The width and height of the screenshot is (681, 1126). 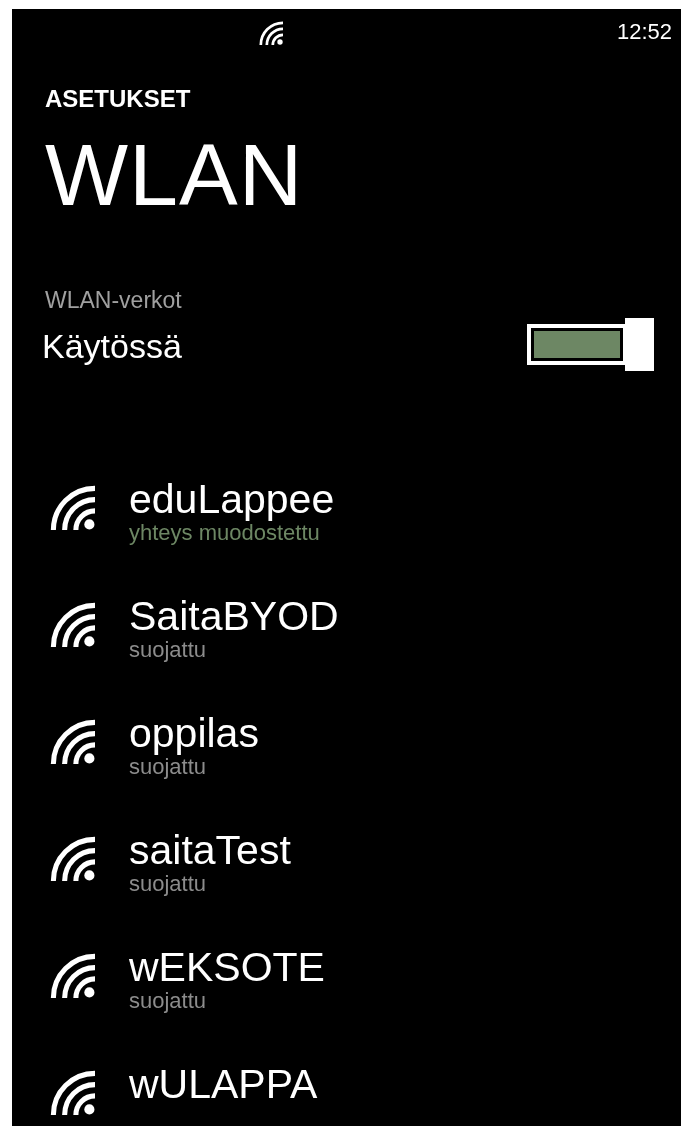 What do you see at coordinates (194, 733) in the screenshot?
I see `network-name: oppilas` at bounding box center [194, 733].